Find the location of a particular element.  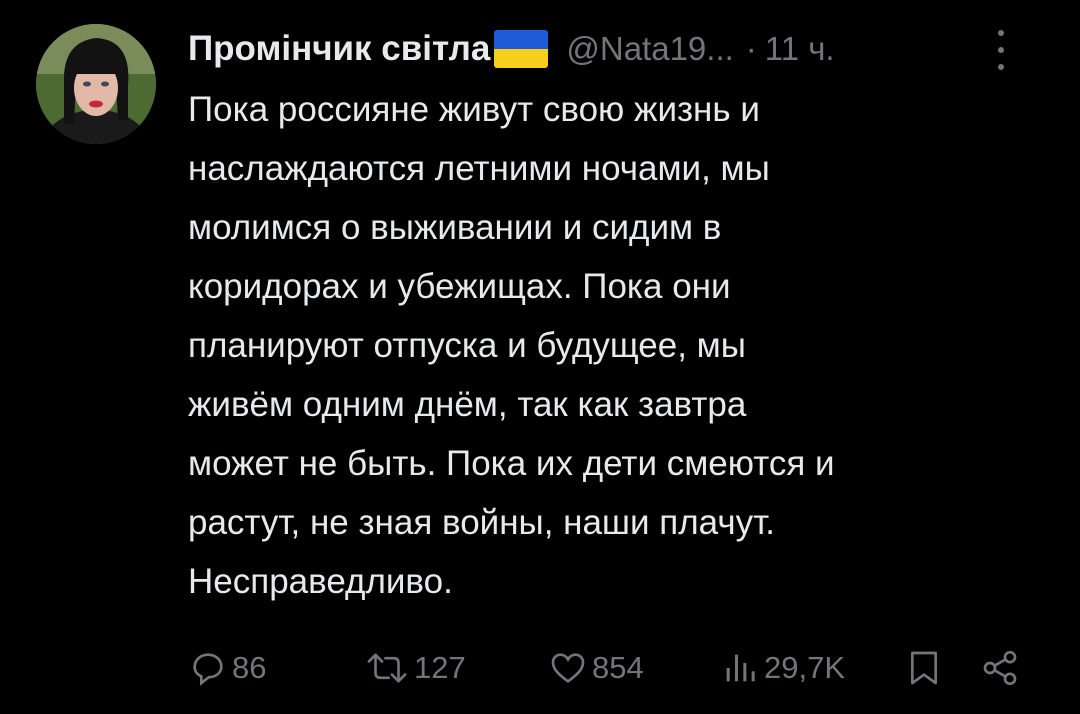

repost-icon is located at coordinates (387, 668).